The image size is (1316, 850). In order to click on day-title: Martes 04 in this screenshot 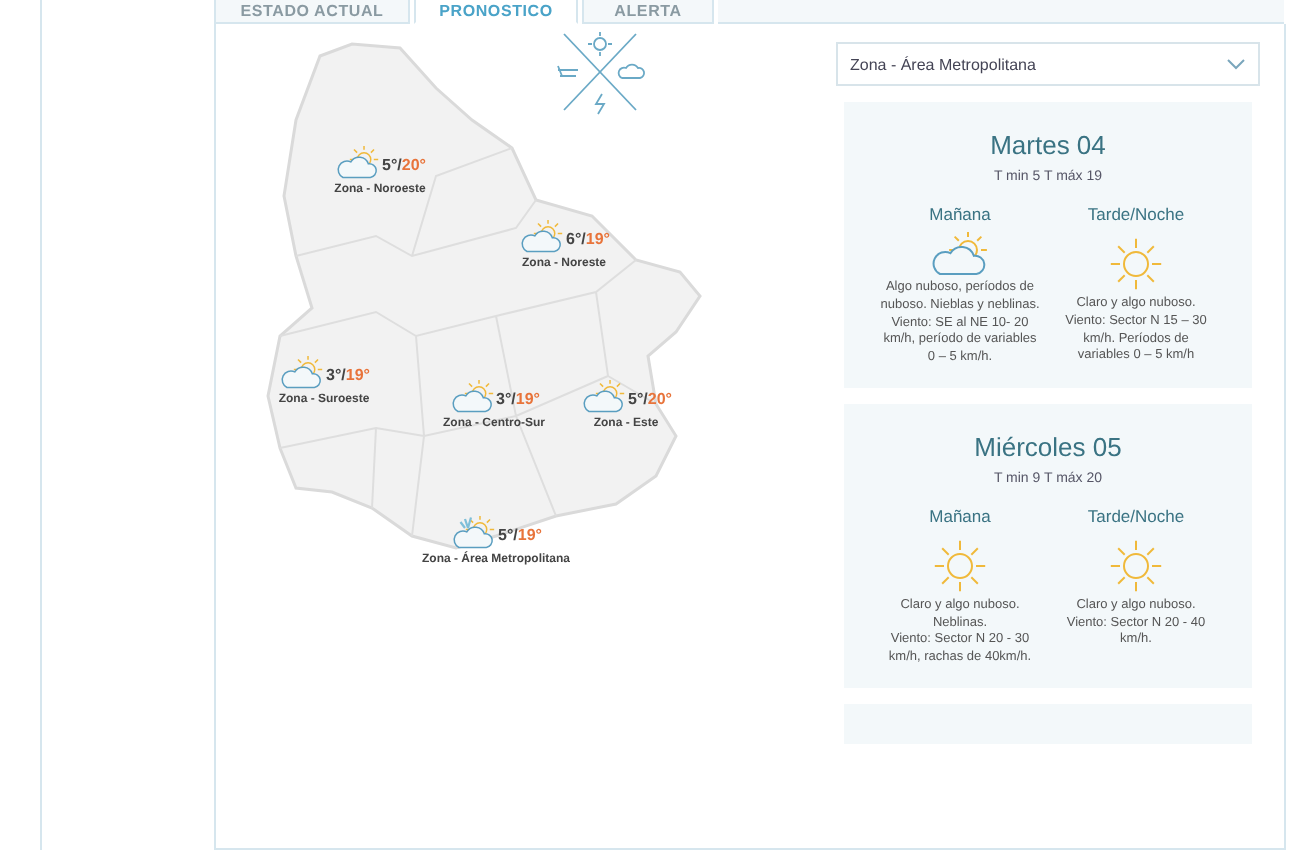, I will do `click(1048, 145)`.